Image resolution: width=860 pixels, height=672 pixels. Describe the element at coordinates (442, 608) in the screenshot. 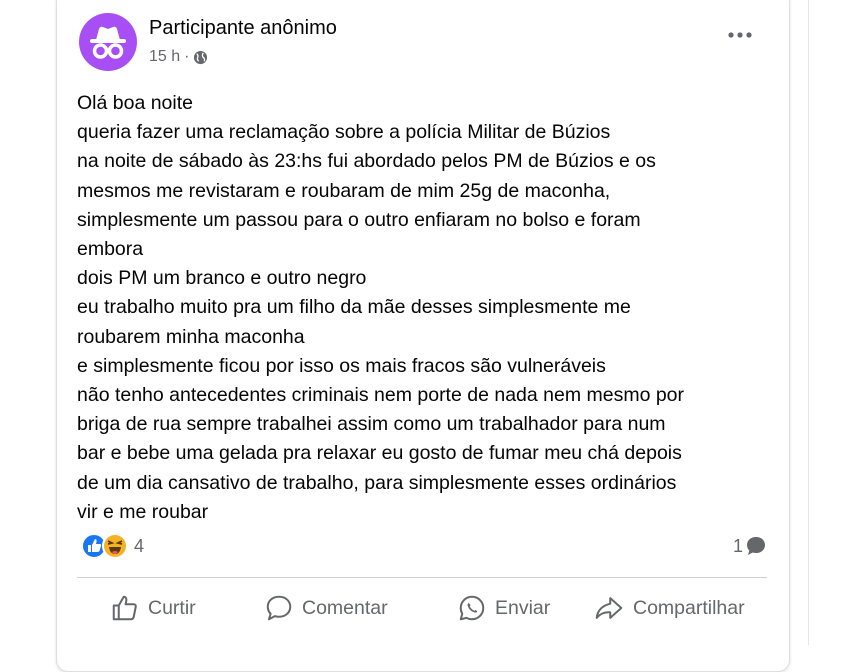

I see `action-bar: Curtir Comentar Enviar Compartilhar` at that location.